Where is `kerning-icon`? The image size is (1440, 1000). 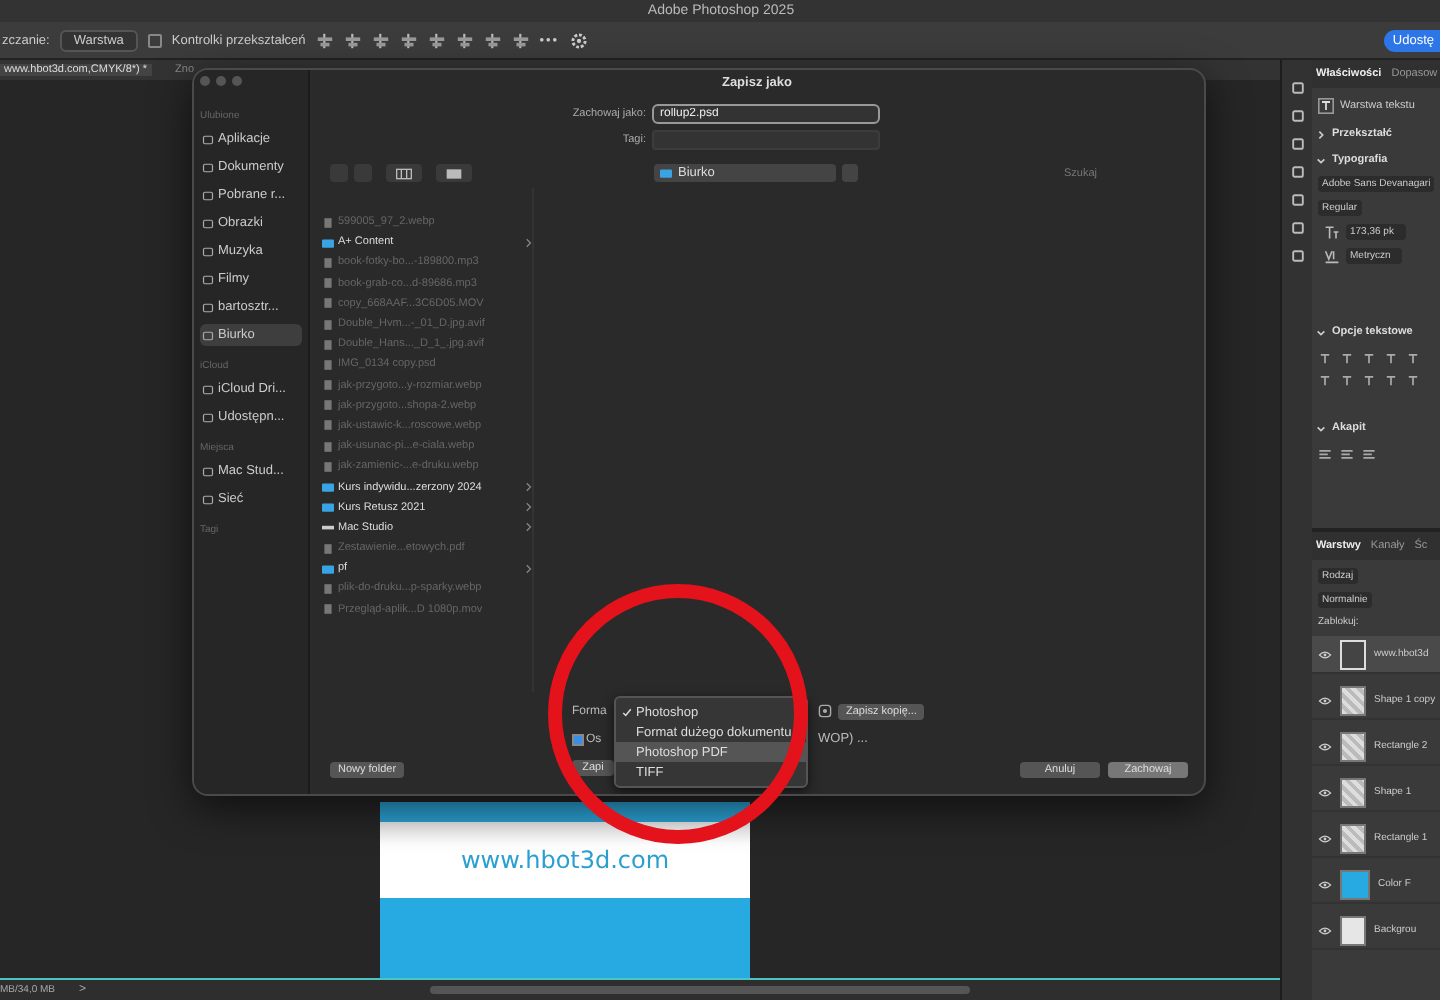
kerning-icon is located at coordinates (1332, 256).